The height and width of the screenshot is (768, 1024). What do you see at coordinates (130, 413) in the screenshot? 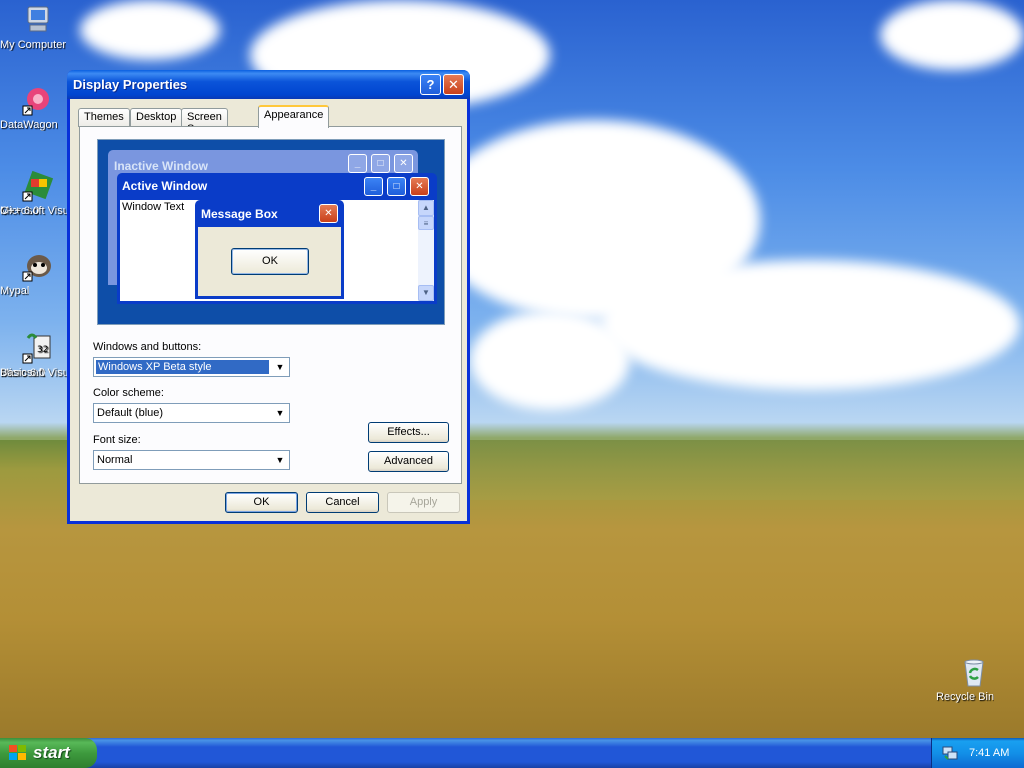
I see `color-scheme-value: Default (blue)` at bounding box center [130, 413].